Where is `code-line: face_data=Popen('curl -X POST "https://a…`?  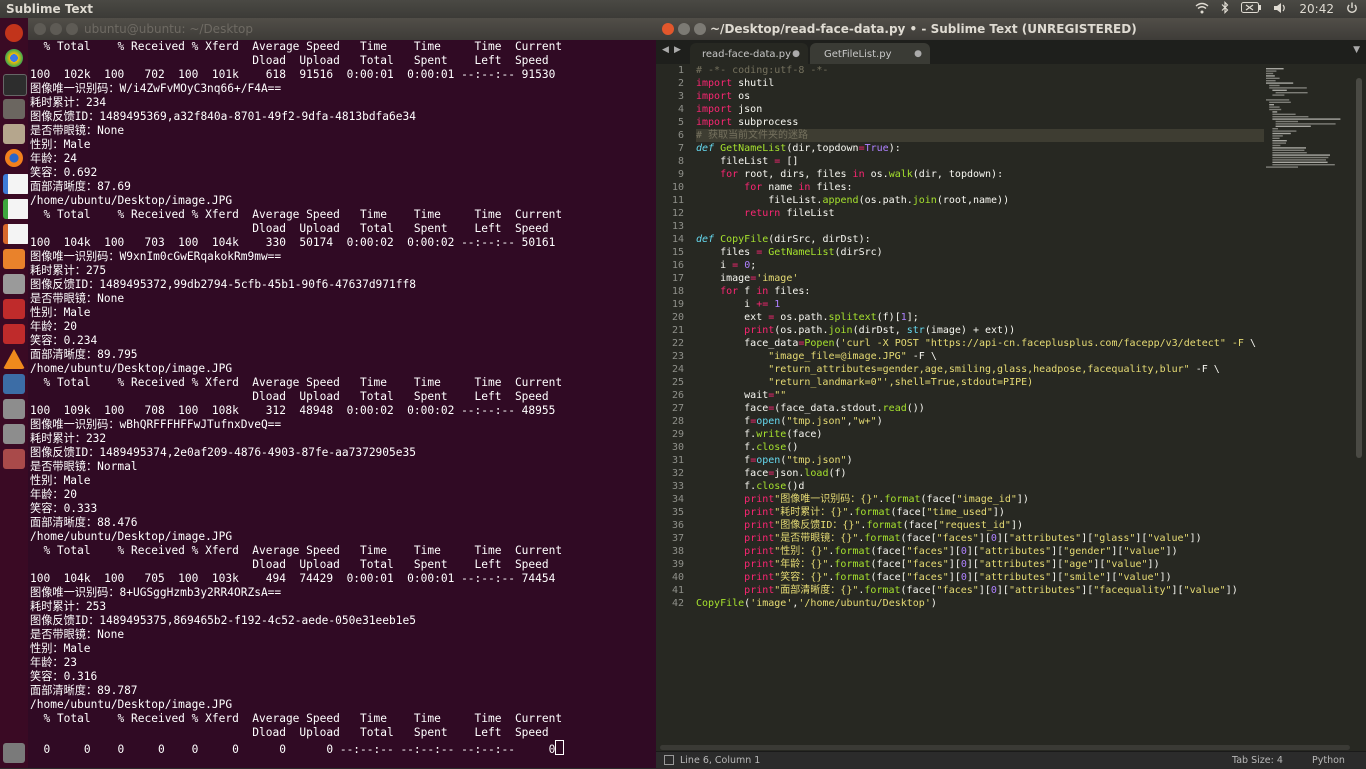 code-line: face_data=Popen('curl -X POST "https://a… is located at coordinates (981, 343).